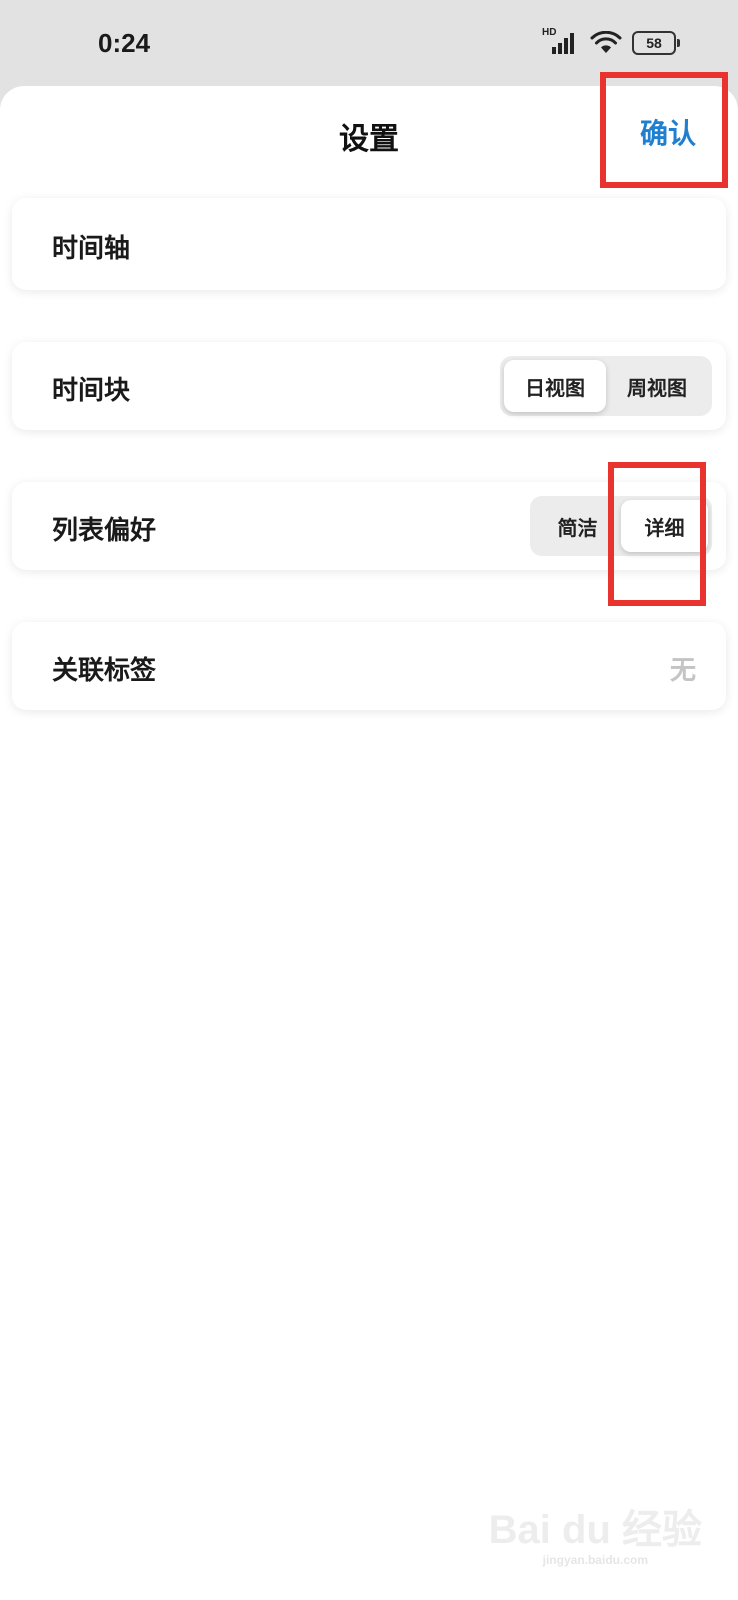  I want to click on status-icons: HD 58, so click(611, 41).